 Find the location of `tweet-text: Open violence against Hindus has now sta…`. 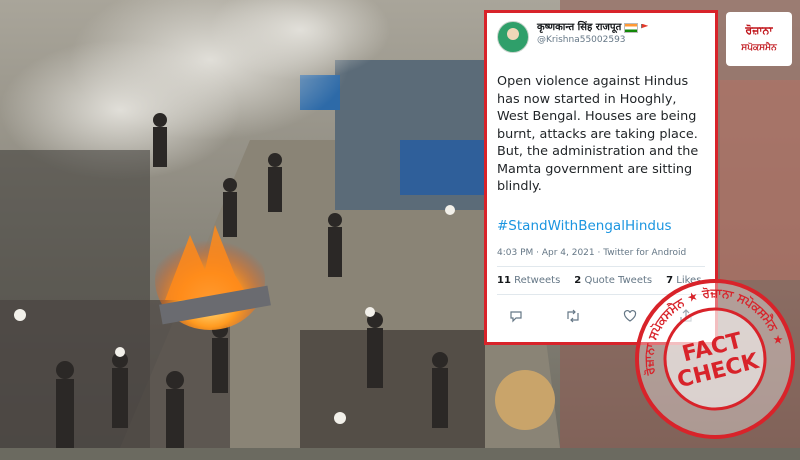

tweet-text: Open violence against Hindus has now sta… is located at coordinates (598, 134).